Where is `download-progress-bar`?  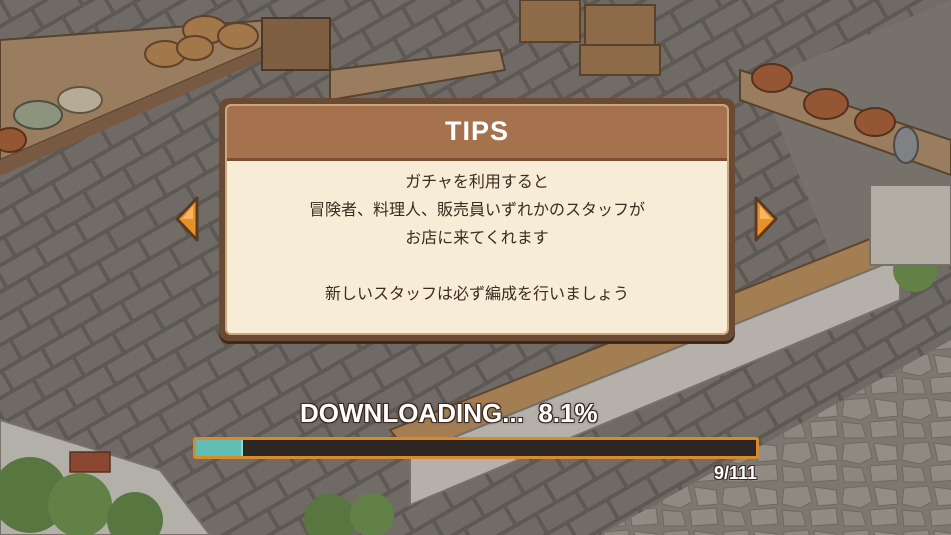 download-progress-bar is located at coordinates (476, 448).